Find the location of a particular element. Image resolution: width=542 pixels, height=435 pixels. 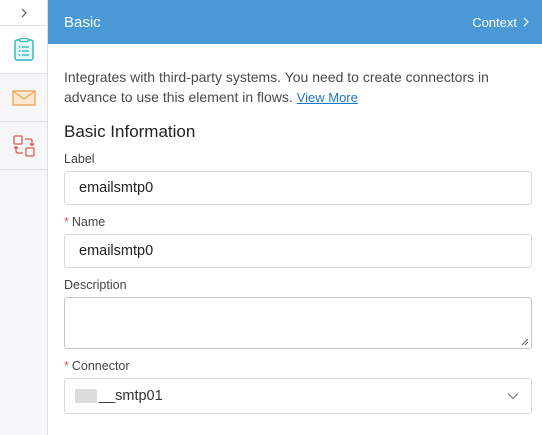

context-button: Context is located at coordinates (501, 22).